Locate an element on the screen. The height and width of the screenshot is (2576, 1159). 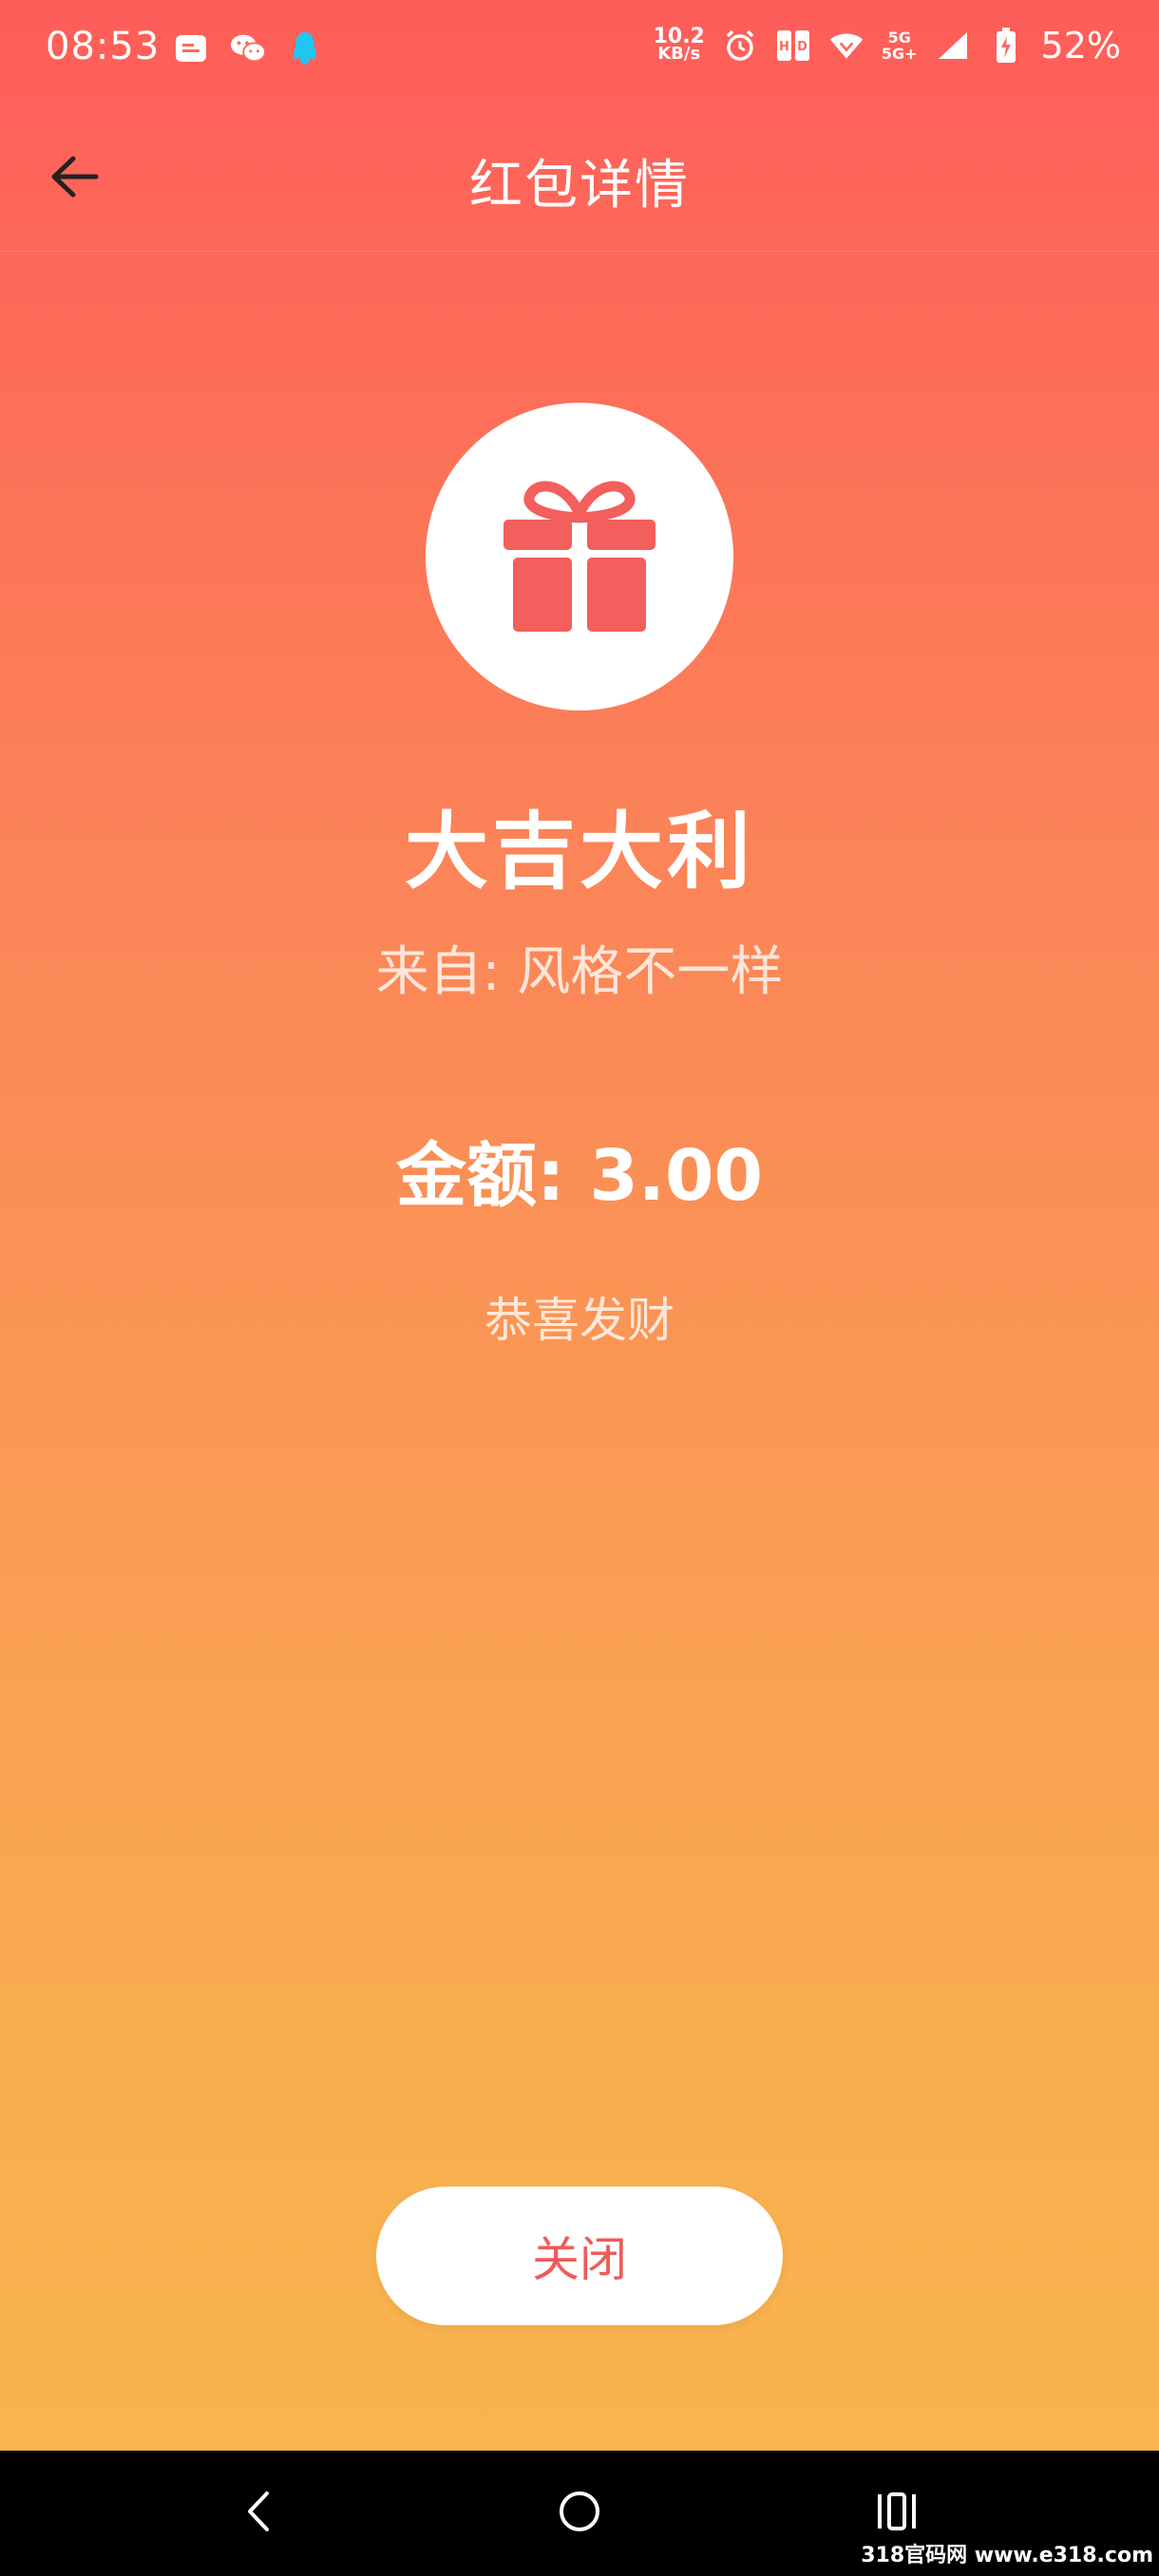
status-indicators: 10.2 KB/s HD 5G 5G+ 52% is located at coordinates (887, 45).